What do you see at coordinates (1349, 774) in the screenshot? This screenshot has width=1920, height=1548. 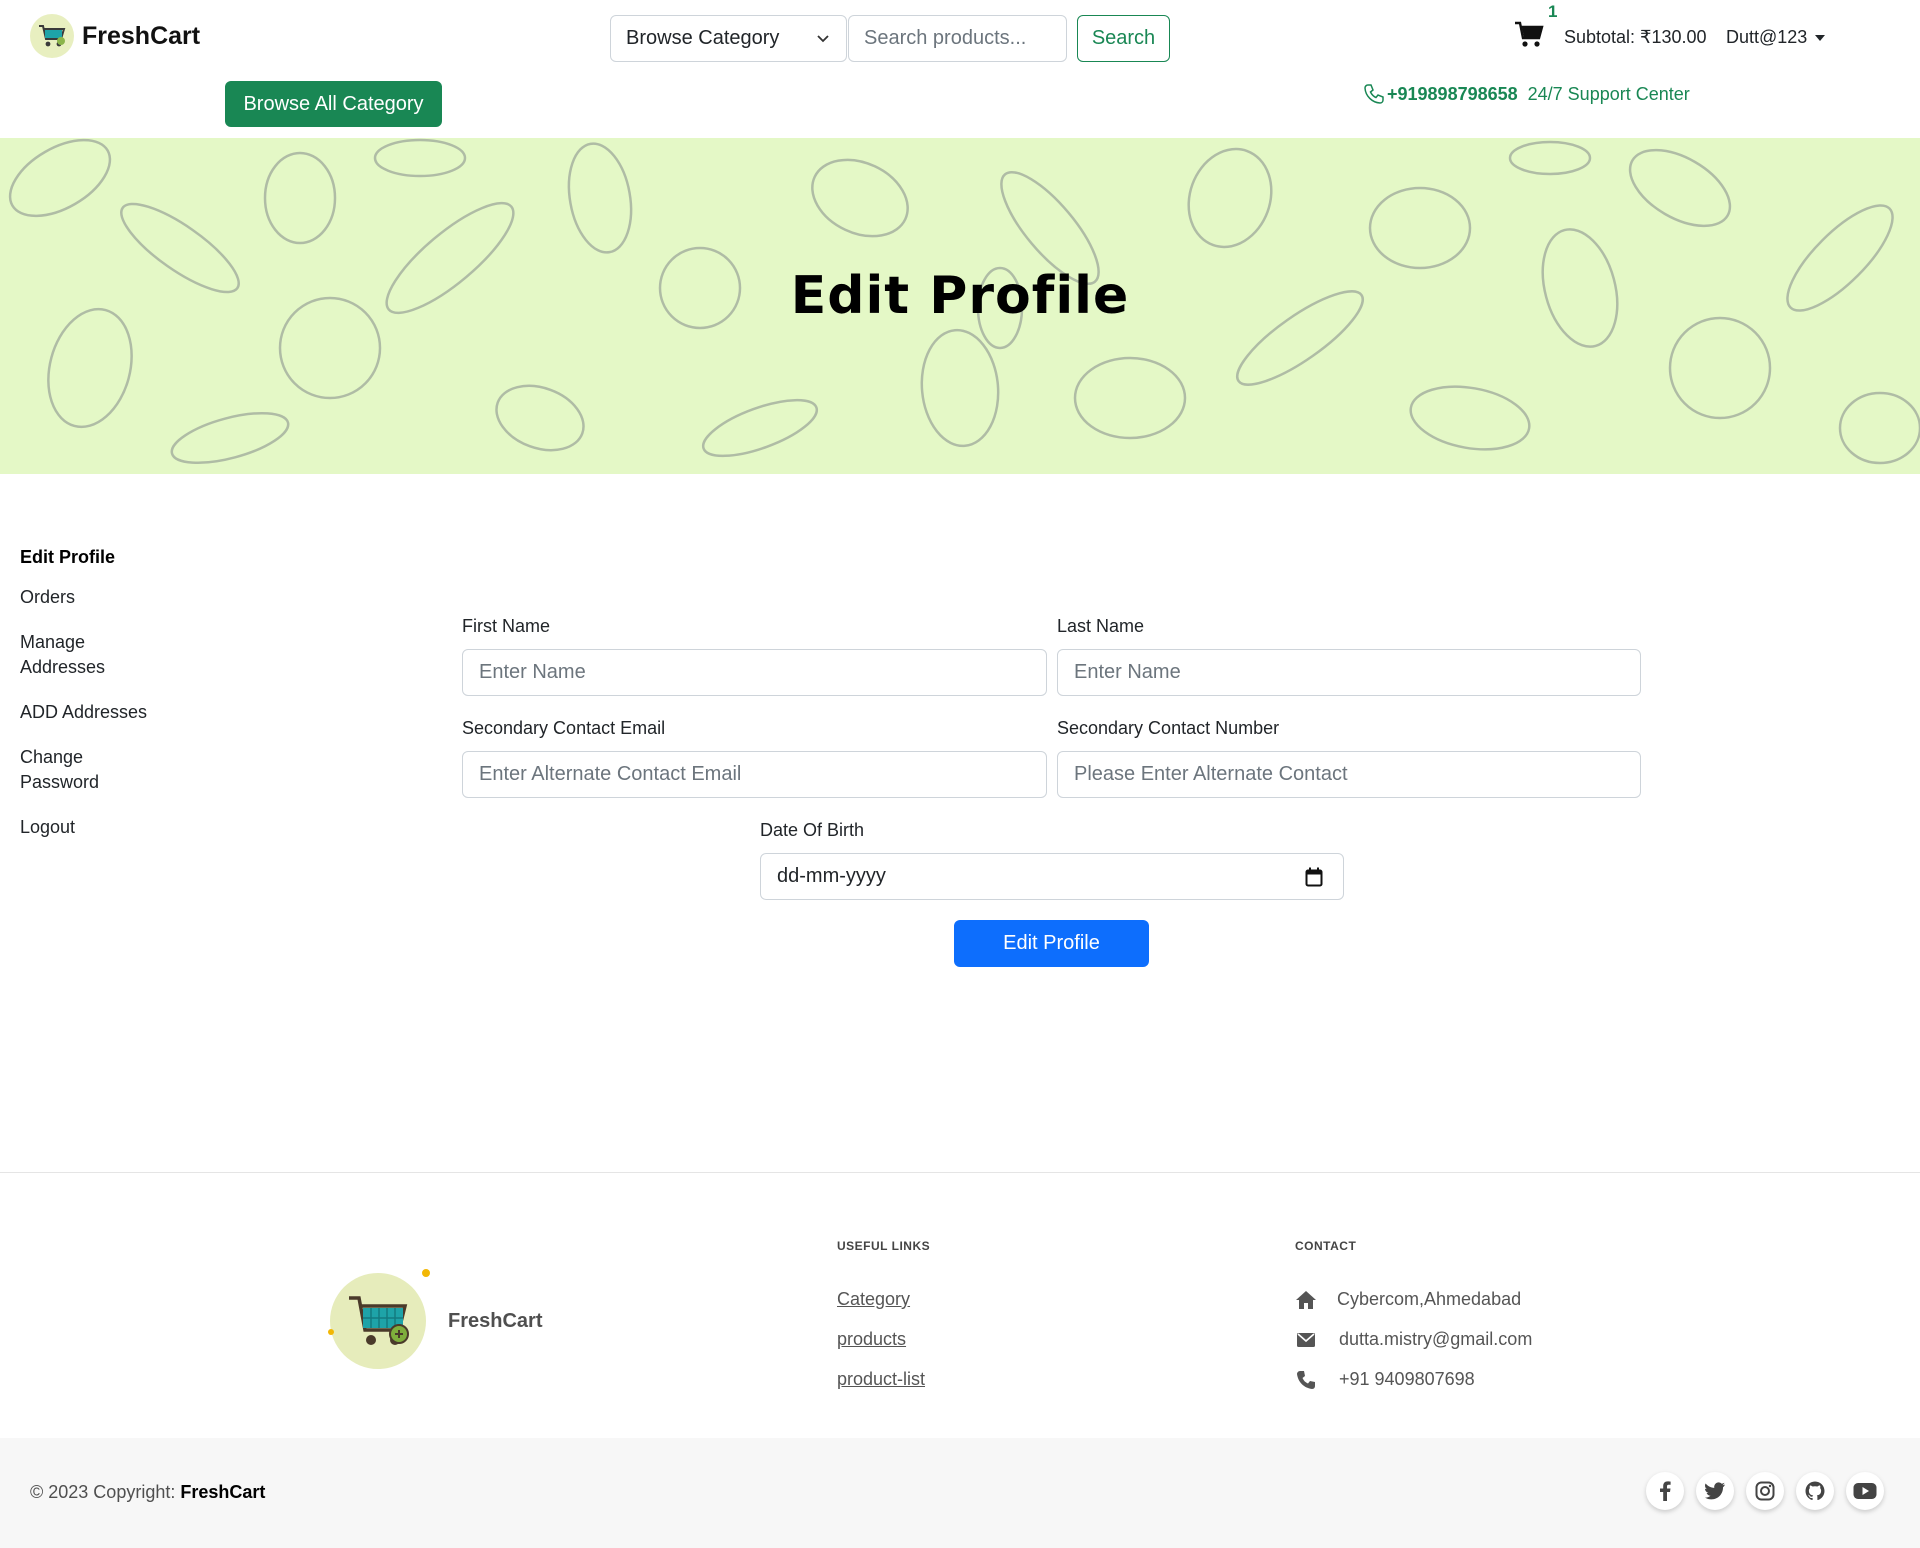 I see `secondary-number-input: Please Enter Alternate Contact` at bounding box center [1349, 774].